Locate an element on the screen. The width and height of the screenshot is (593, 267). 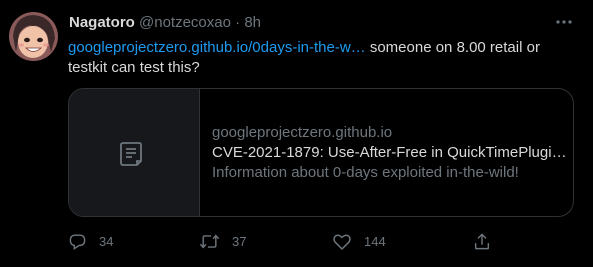
author-handle: @notzecoxao is located at coordinates (185, 22).